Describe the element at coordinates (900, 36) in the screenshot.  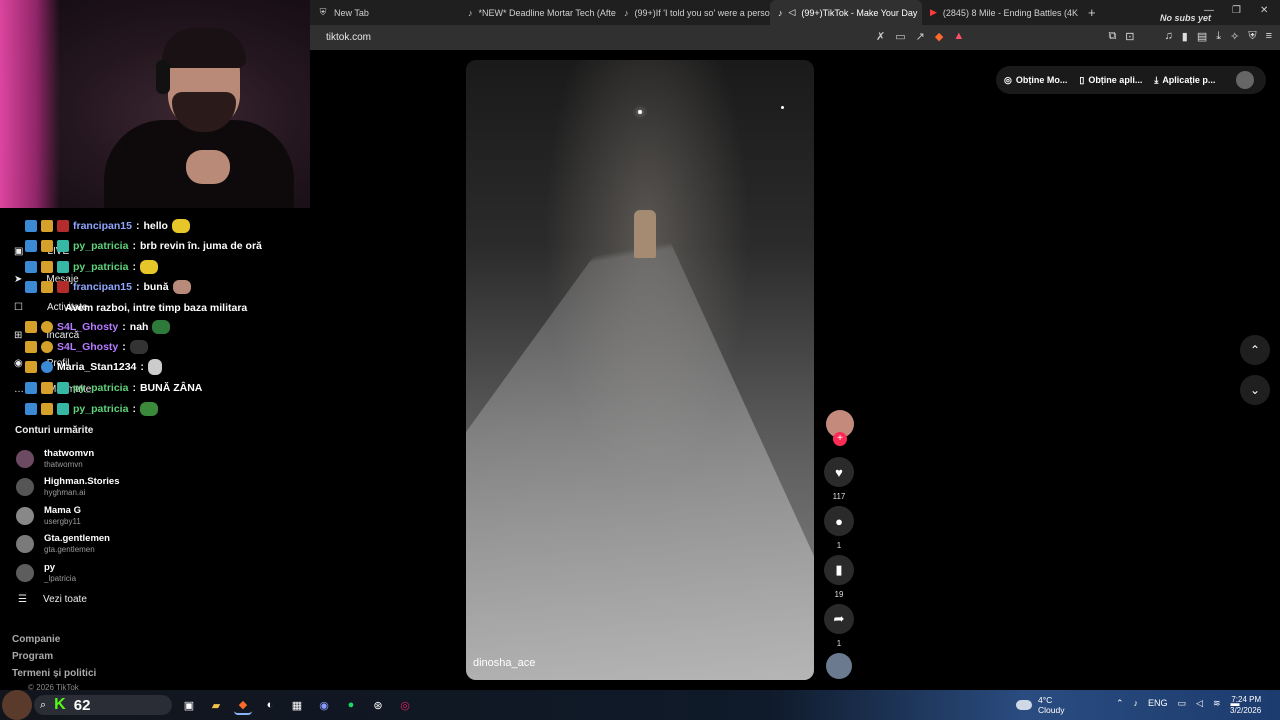
I see `cast-icon: ▭` at that location.